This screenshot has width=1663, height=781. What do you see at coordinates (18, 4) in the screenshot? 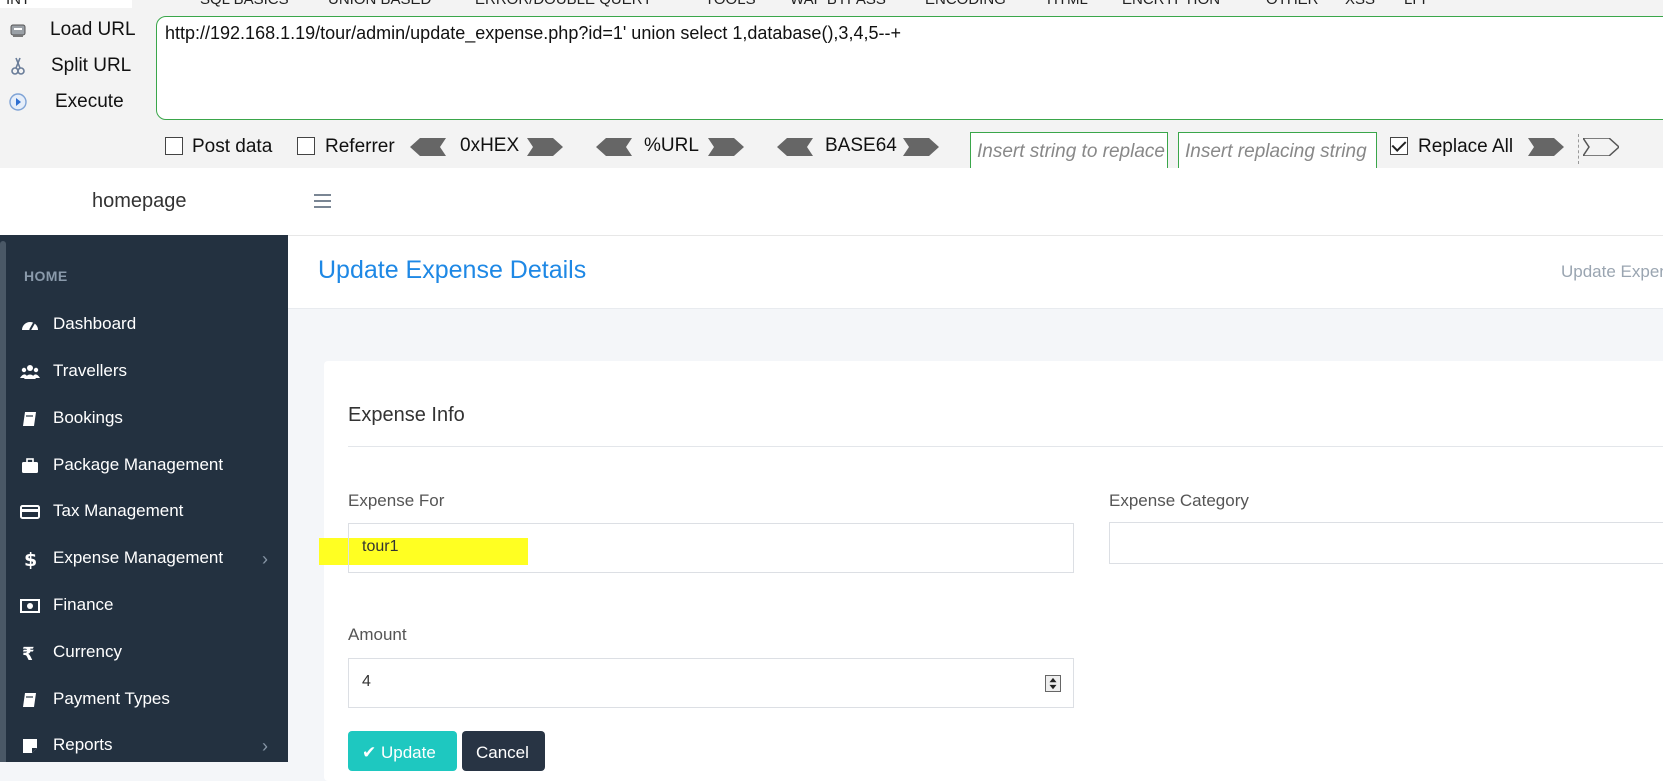
I see `menu-int: INT` at bounding box center [18, 4].